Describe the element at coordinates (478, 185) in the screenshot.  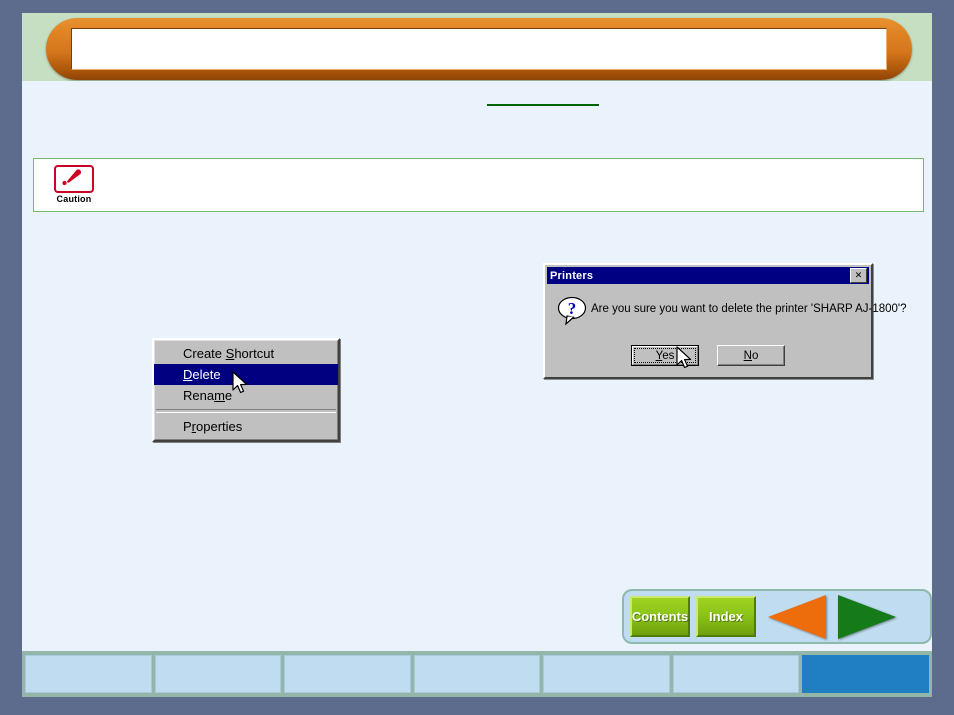
I see `caution-box: Caution` at that location.